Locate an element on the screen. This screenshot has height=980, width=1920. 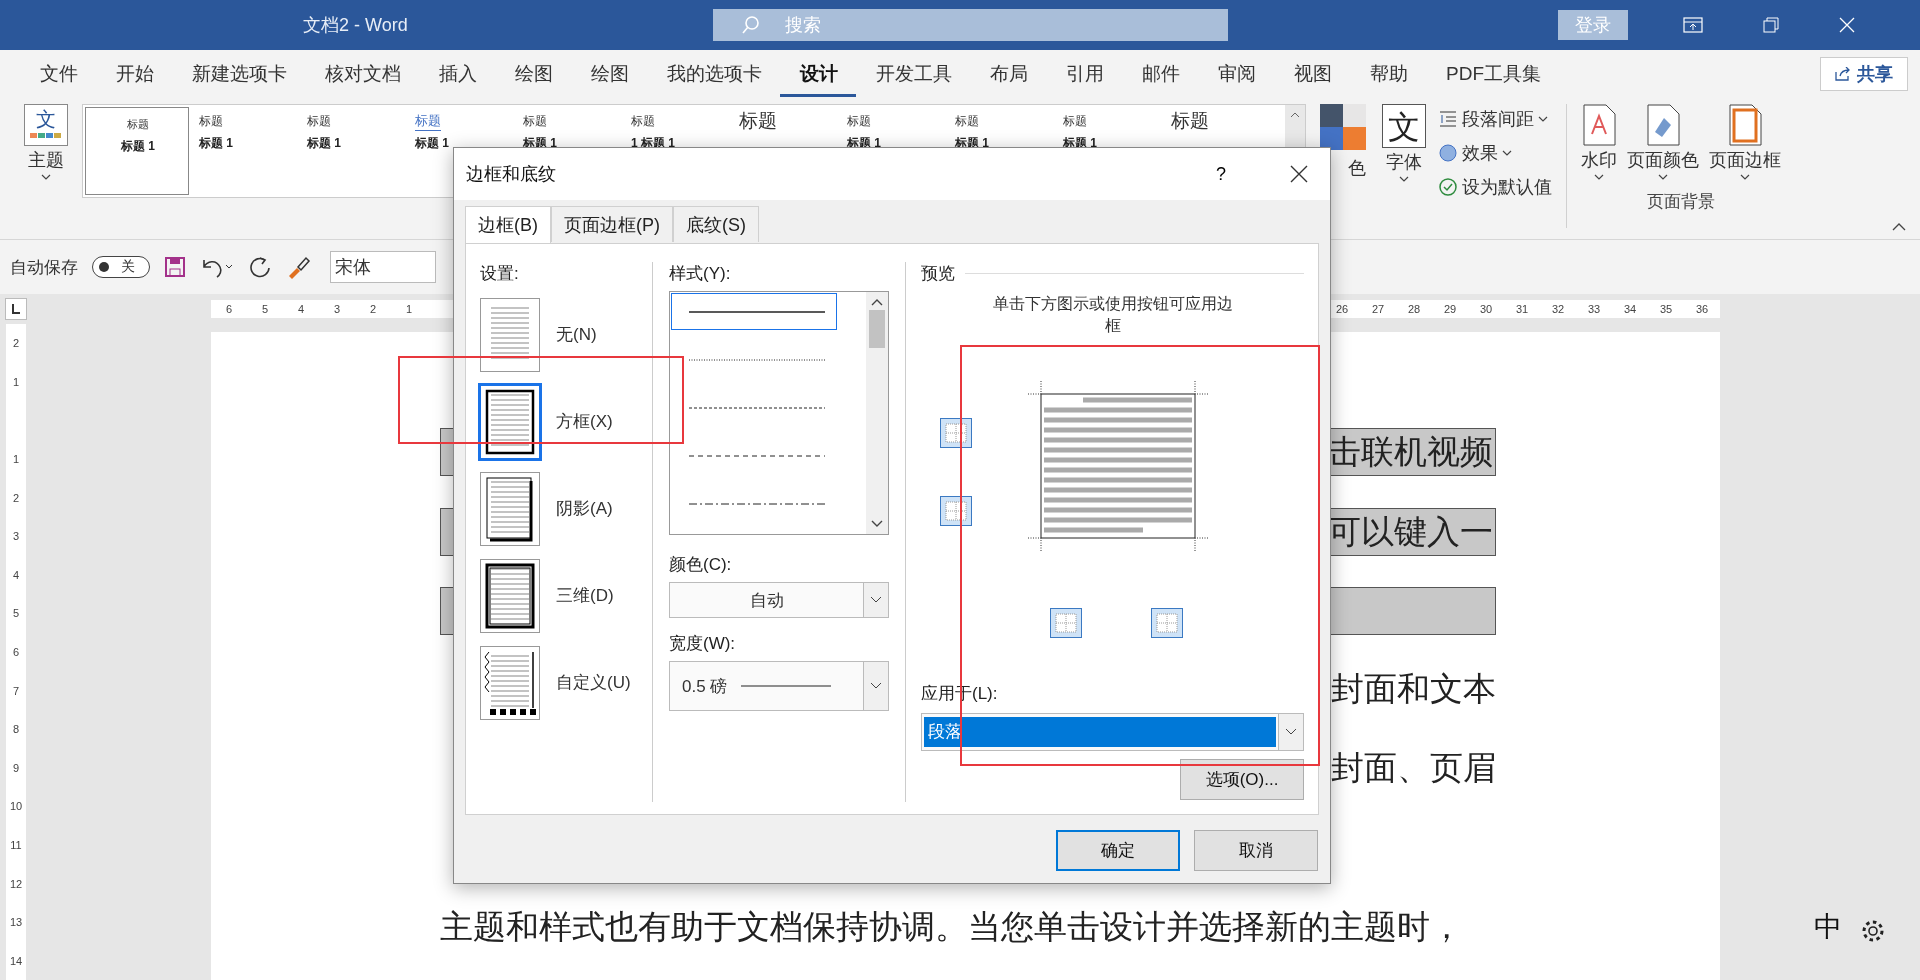
window-title: 文档2 - Word is located at coordinates (356, 25).